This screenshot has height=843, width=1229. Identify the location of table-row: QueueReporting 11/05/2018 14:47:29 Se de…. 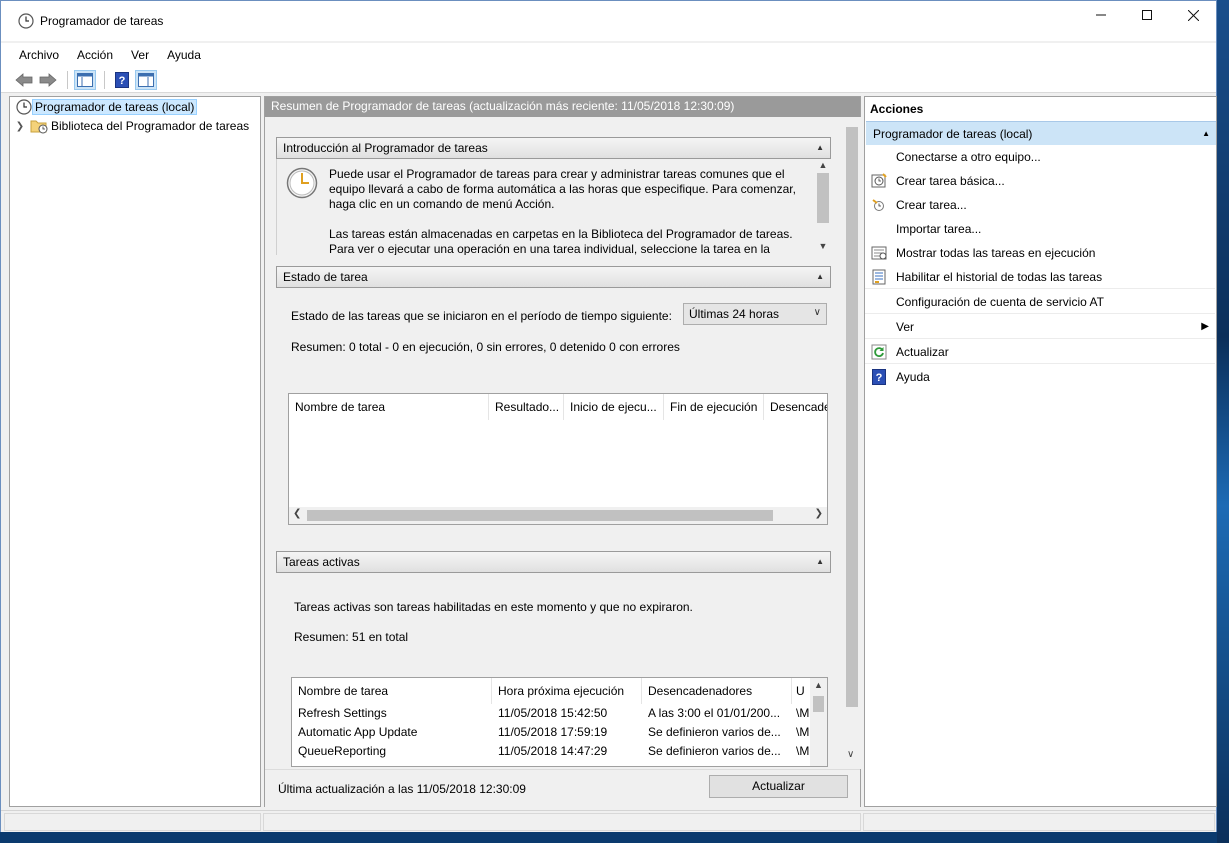
(552, 751).